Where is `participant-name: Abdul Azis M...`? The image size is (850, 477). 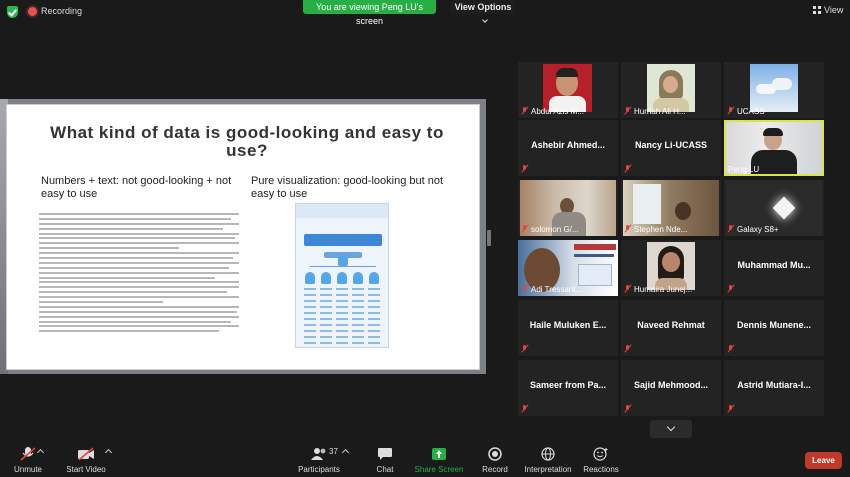
participant-name: Abdul Azis M... is located at coordinates (557, 111).